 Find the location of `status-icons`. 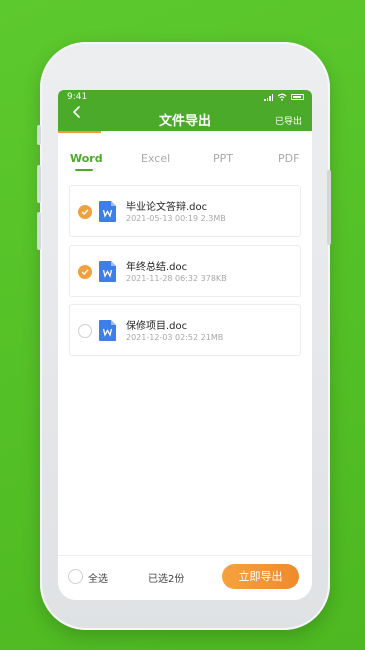

status-icons is located at coordinates (284, 97).